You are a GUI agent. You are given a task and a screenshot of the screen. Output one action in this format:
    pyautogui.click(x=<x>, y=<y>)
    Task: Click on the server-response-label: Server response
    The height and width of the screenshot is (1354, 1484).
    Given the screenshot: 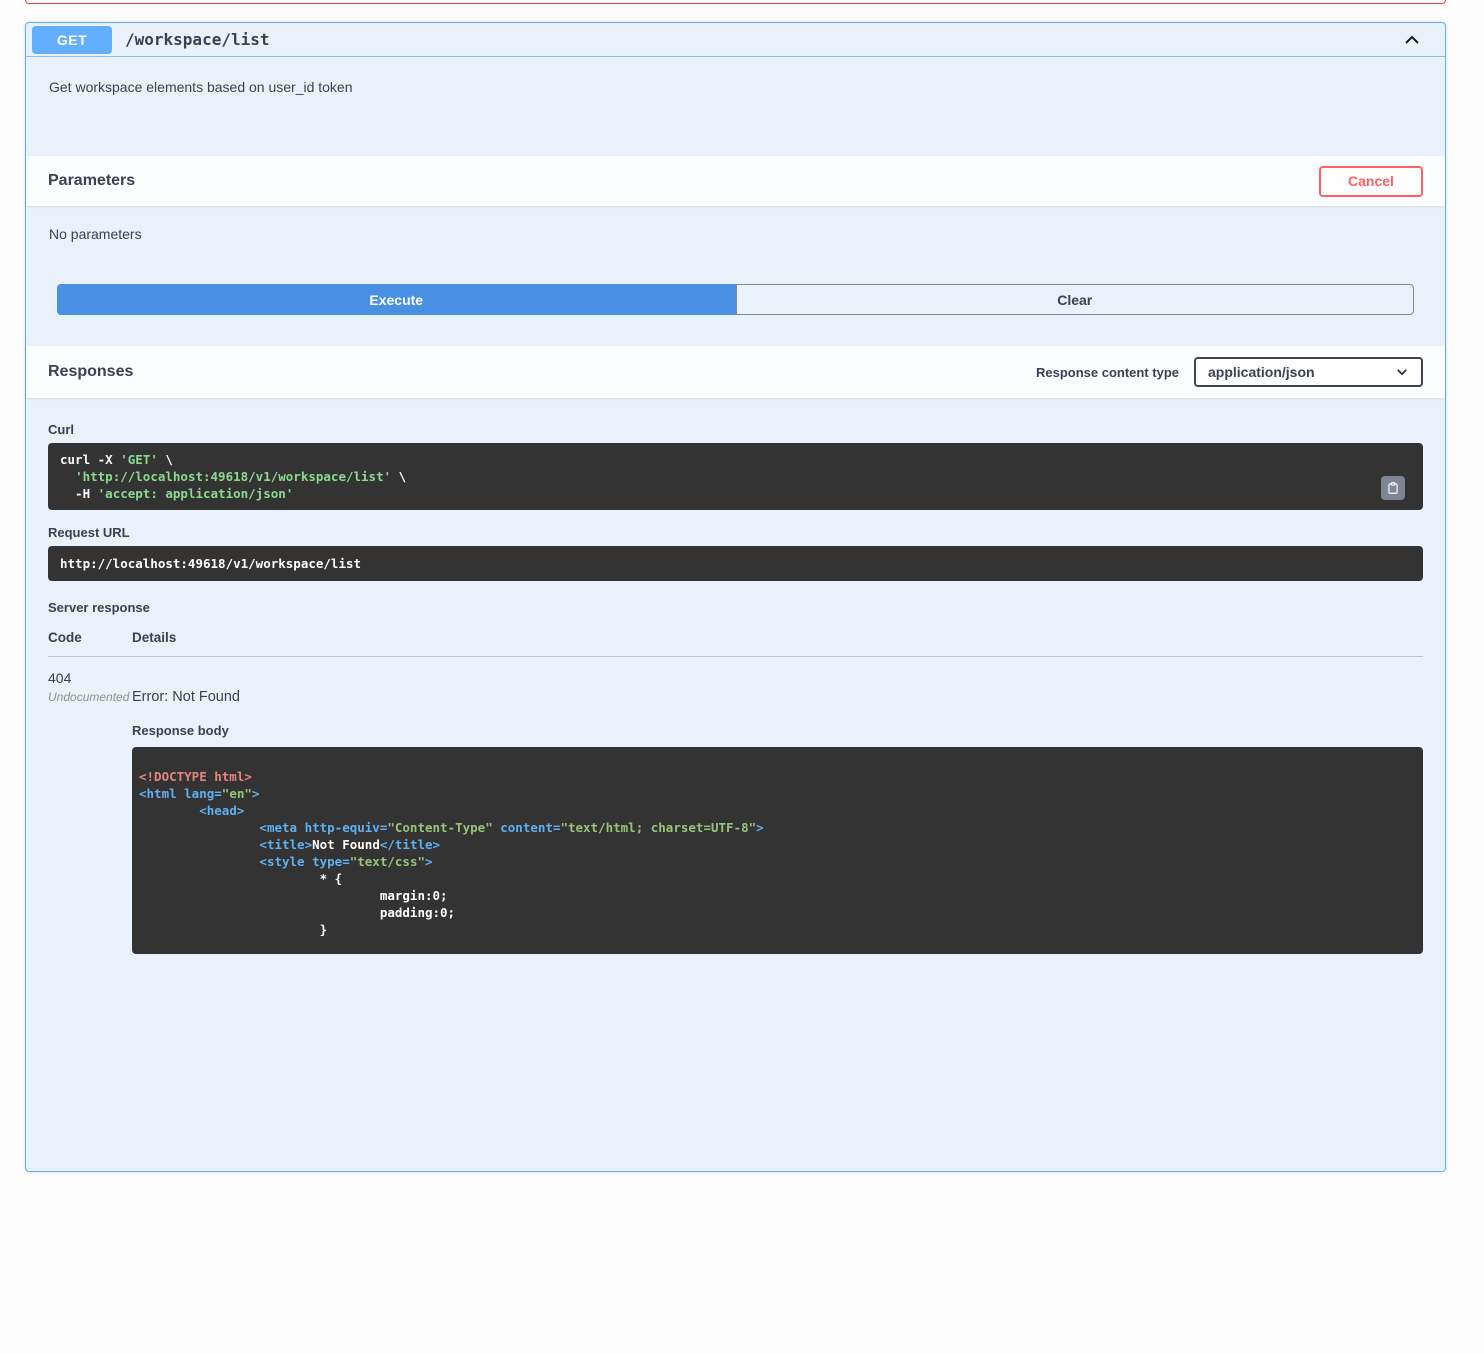 What is the action you would take?
    pyautogui.click(x=99, y=607)
    